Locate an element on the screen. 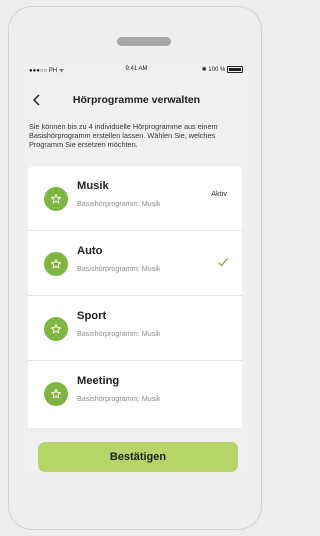 The image size is (320, 536). program-item: Auto Basishörprogramm: Musik is located at coordinates (135, 263).